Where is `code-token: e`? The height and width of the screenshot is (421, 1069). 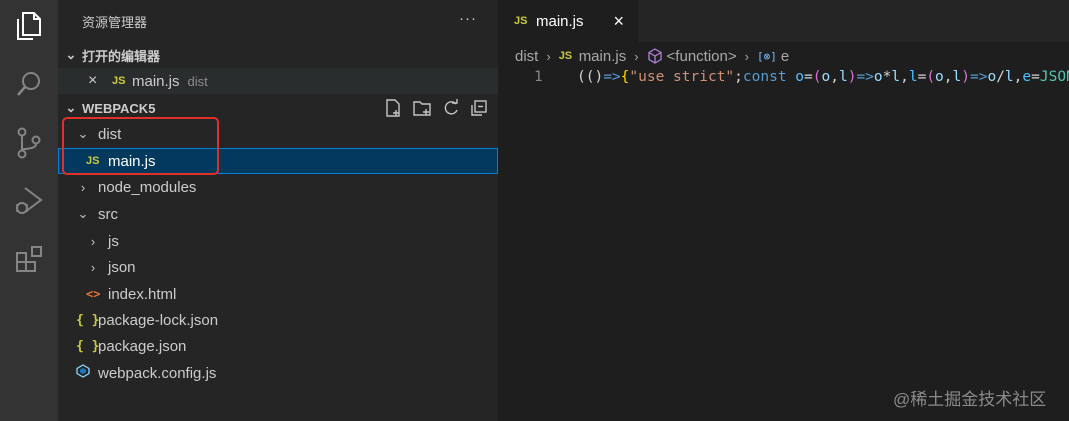
code-token: e is located at coordinates (1027, 77).